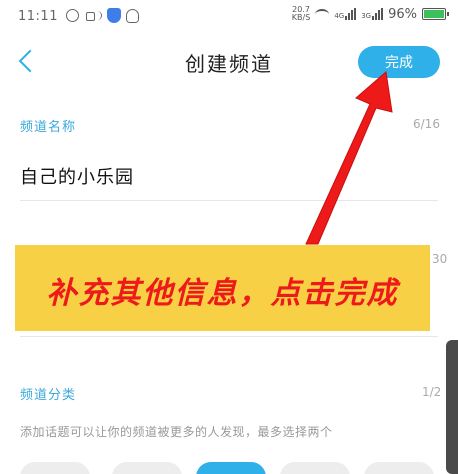 The height and width of the screenshot is (474, 458). What do you see at coordinates (132, 15) in the screenshot?
I see `qq-icon` at bounding box center [132, 15].